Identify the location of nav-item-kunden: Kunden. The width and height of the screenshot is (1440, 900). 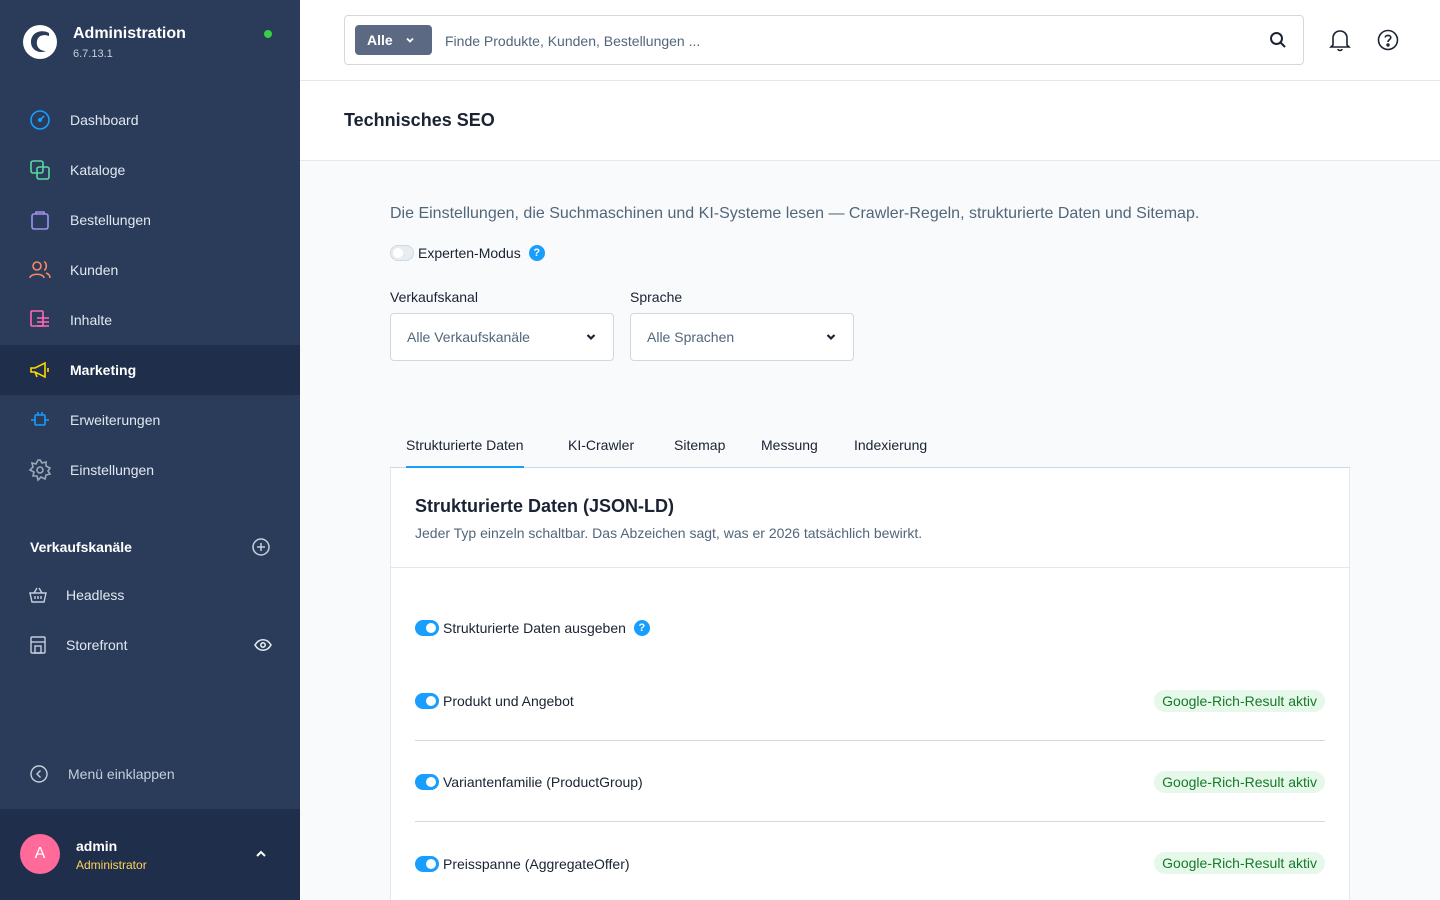
(150, 270).